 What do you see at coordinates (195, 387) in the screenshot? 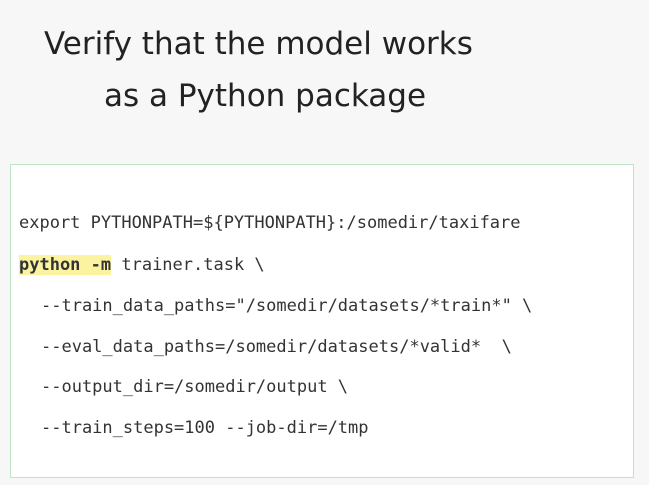
I see `code-line-output-dir: --output_dir=/somedir/output \` at bounding box center [195, 387].